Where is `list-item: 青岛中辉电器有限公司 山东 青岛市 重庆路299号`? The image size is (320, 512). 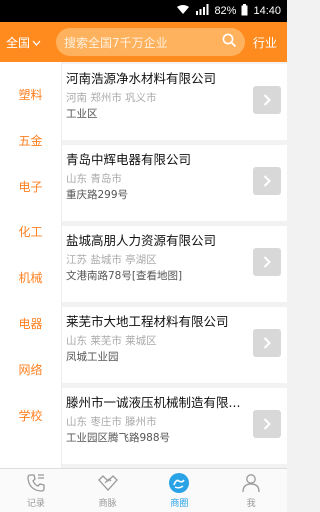
list-item: 青岛中辉电器有限公司 山东 青岛市 重庆路299号 is located at coordinates (174, 183).